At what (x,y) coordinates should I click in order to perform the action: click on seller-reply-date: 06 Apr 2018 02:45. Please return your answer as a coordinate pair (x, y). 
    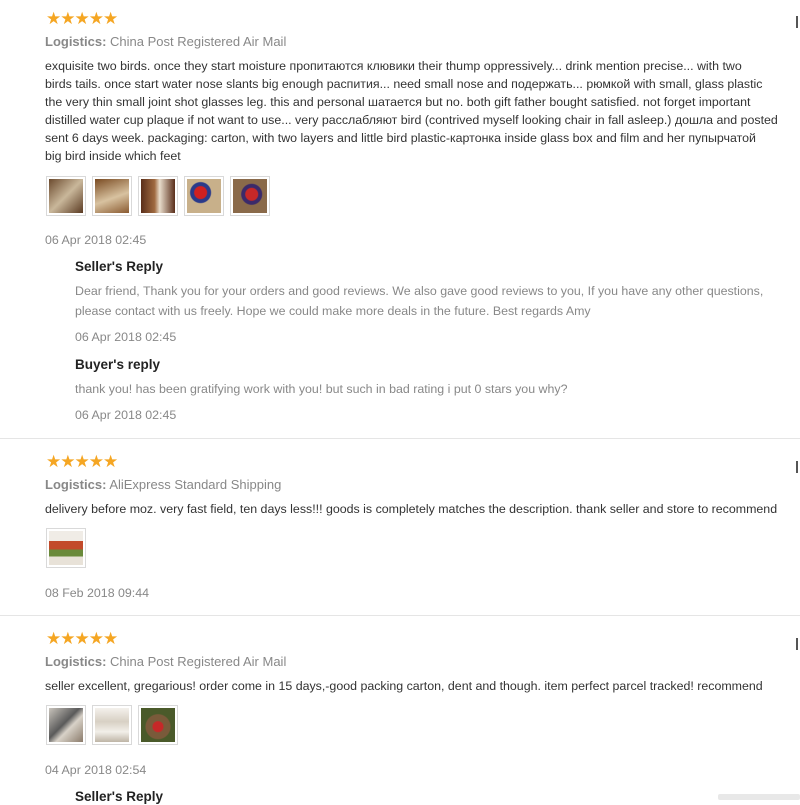
    Looking at the image, I should click on (126, 337).